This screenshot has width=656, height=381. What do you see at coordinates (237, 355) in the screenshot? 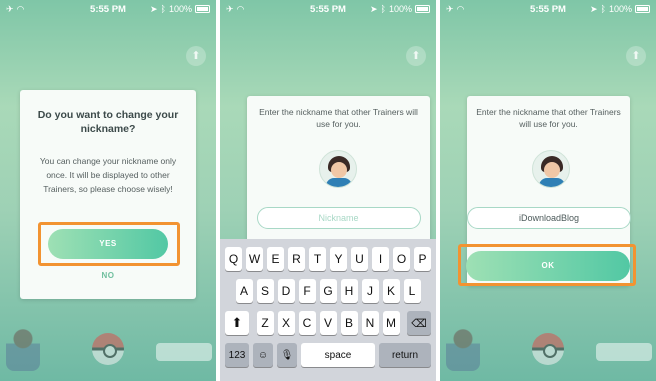
I see `numbers-key: 123` at bounding box center [237, 355].